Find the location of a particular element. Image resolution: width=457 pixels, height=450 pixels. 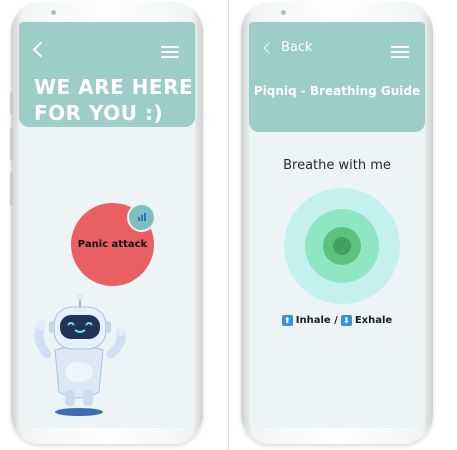

hero-title: WE ARE HERE FOR YOU :) is located at coordinates (114, 100).